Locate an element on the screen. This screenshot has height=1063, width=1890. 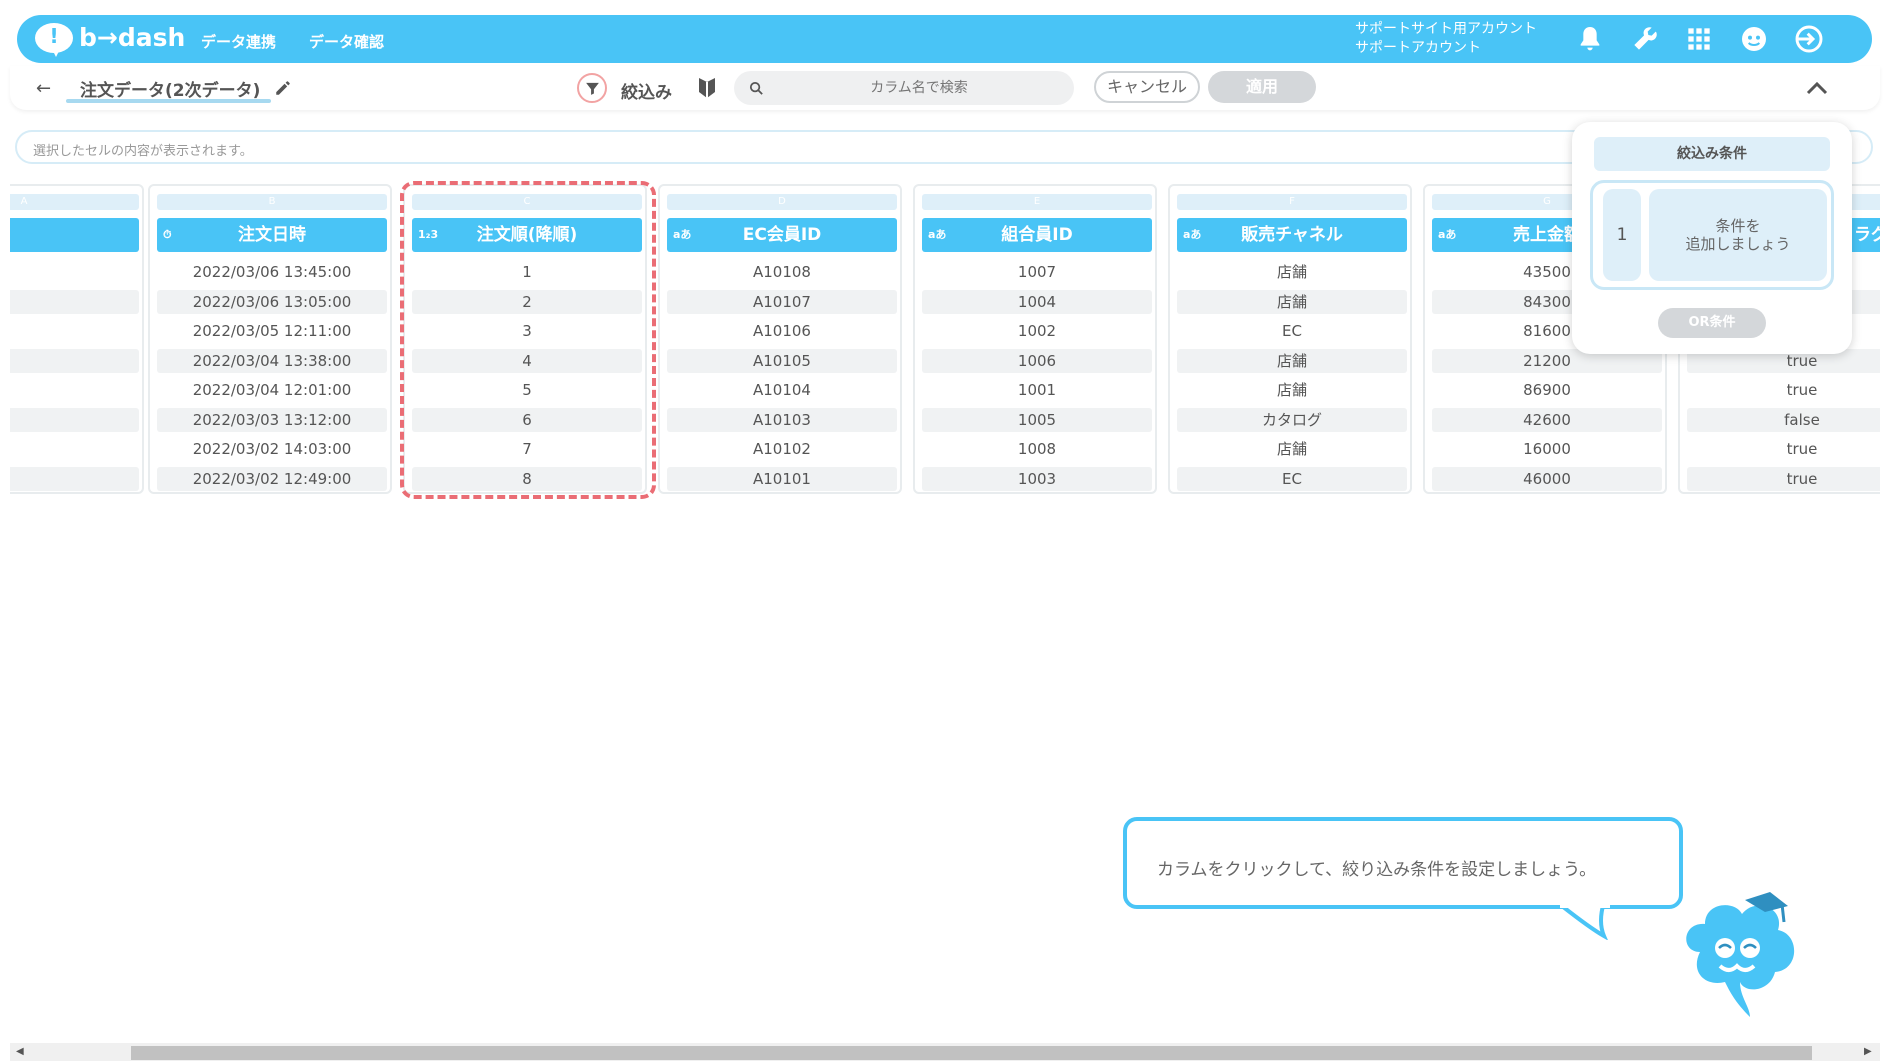
column-header: 1₂3 注文順(降順) is located at coordinates (527, 235).